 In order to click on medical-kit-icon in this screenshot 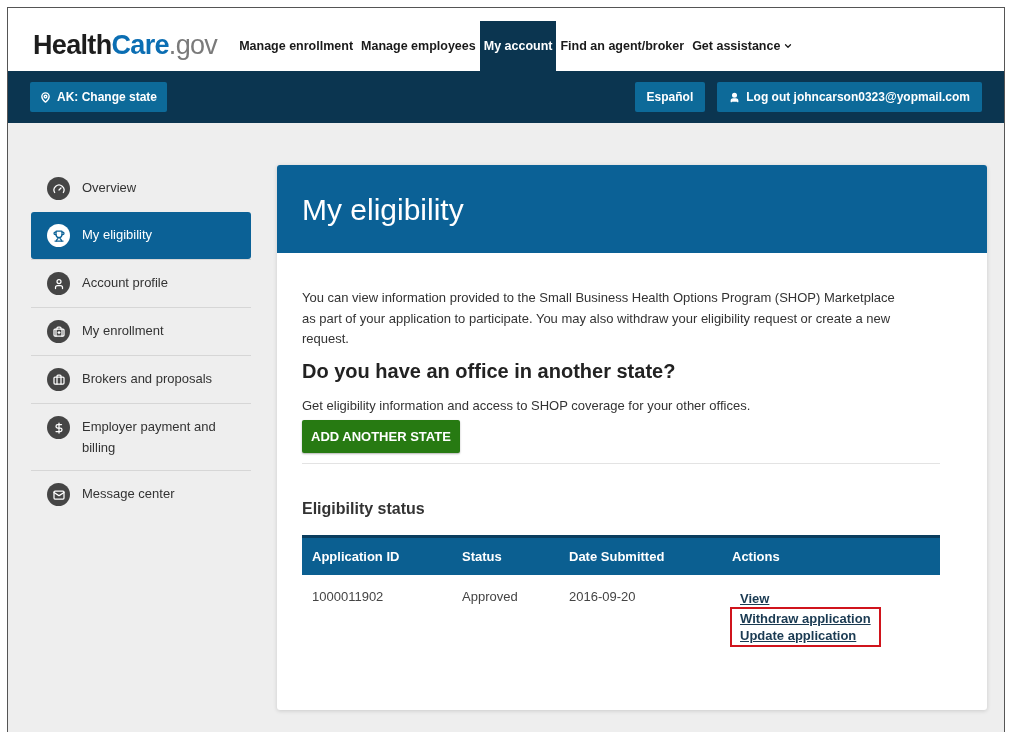, I will do `click(58, 331)`.